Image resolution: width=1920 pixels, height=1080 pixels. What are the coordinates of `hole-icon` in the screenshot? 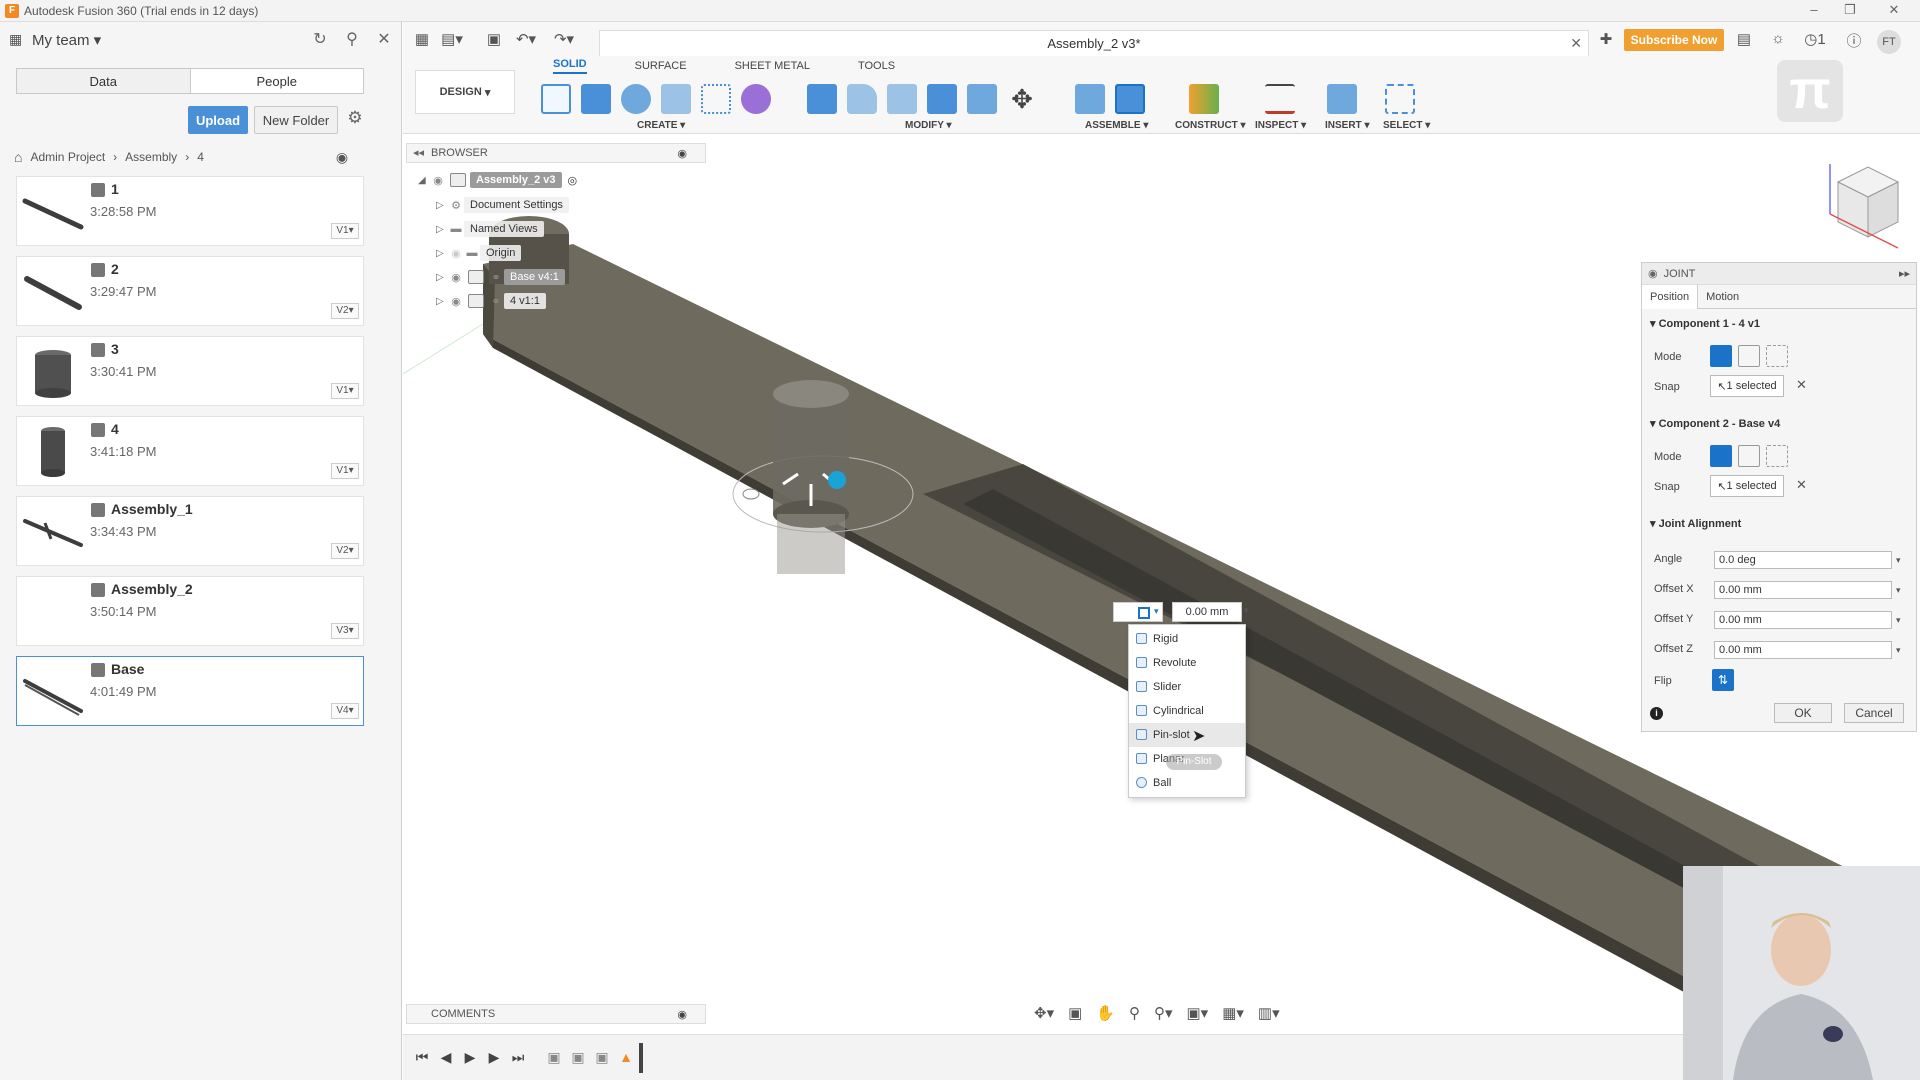 It's located at (676, 99).